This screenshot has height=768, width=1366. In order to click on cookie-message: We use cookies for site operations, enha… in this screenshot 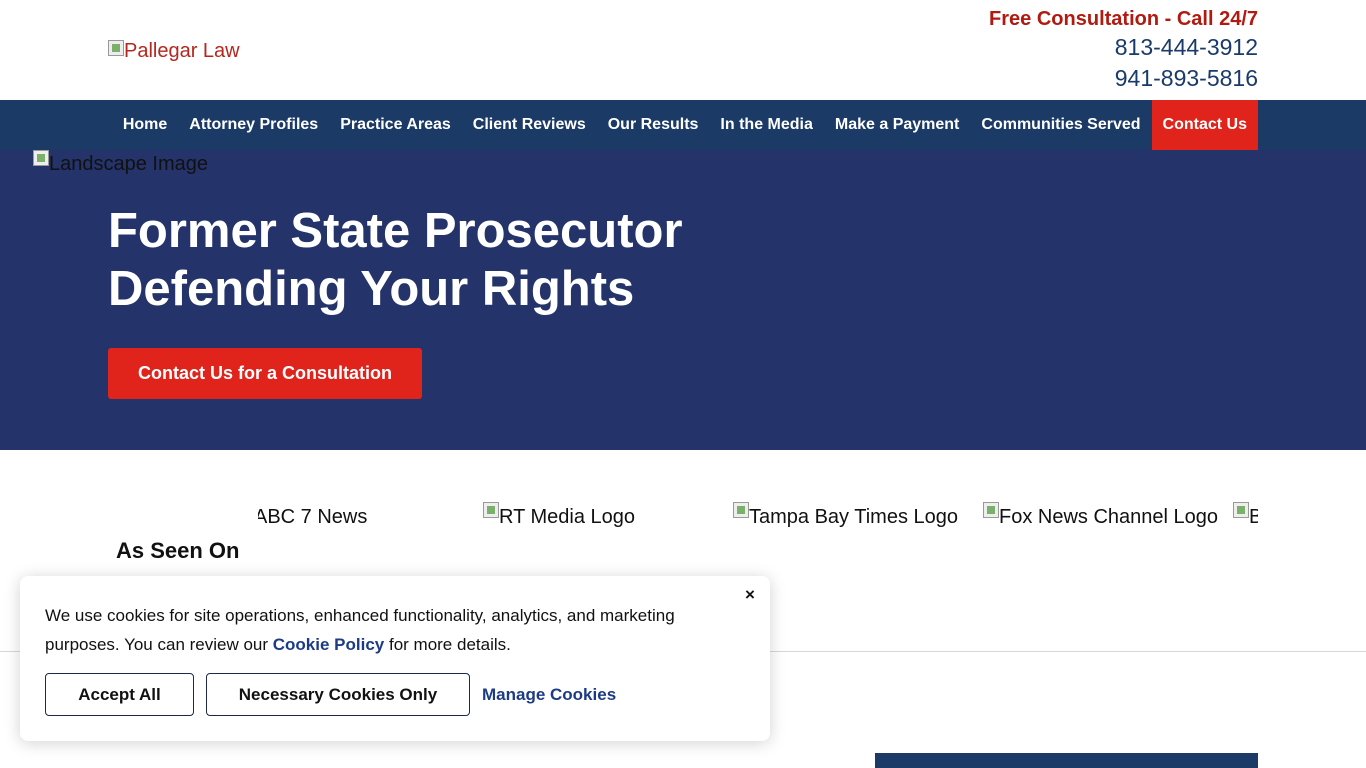, I will do `click(390, 630)`.